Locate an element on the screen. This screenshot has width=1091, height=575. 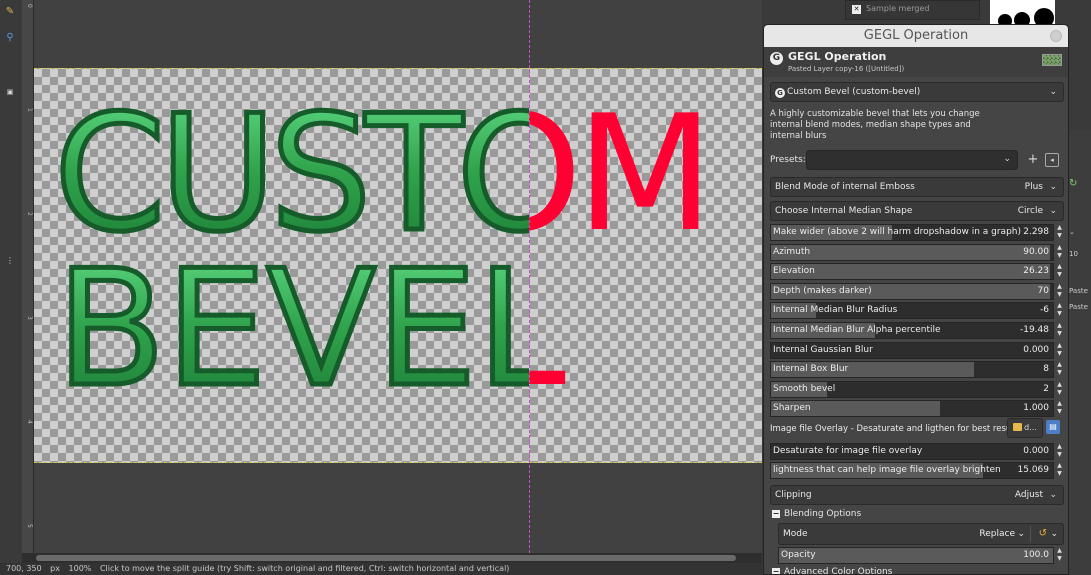
paint-tool-icon: ✎ is located at coordinates (10, 12).